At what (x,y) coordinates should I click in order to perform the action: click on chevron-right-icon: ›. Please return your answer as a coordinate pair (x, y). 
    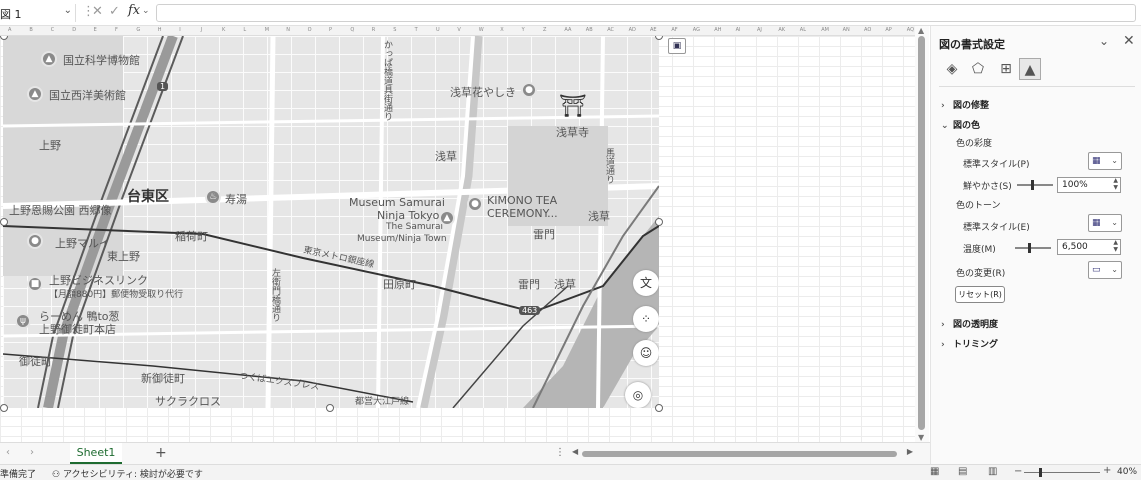
    Looking at the image, I should click on (32, 452).